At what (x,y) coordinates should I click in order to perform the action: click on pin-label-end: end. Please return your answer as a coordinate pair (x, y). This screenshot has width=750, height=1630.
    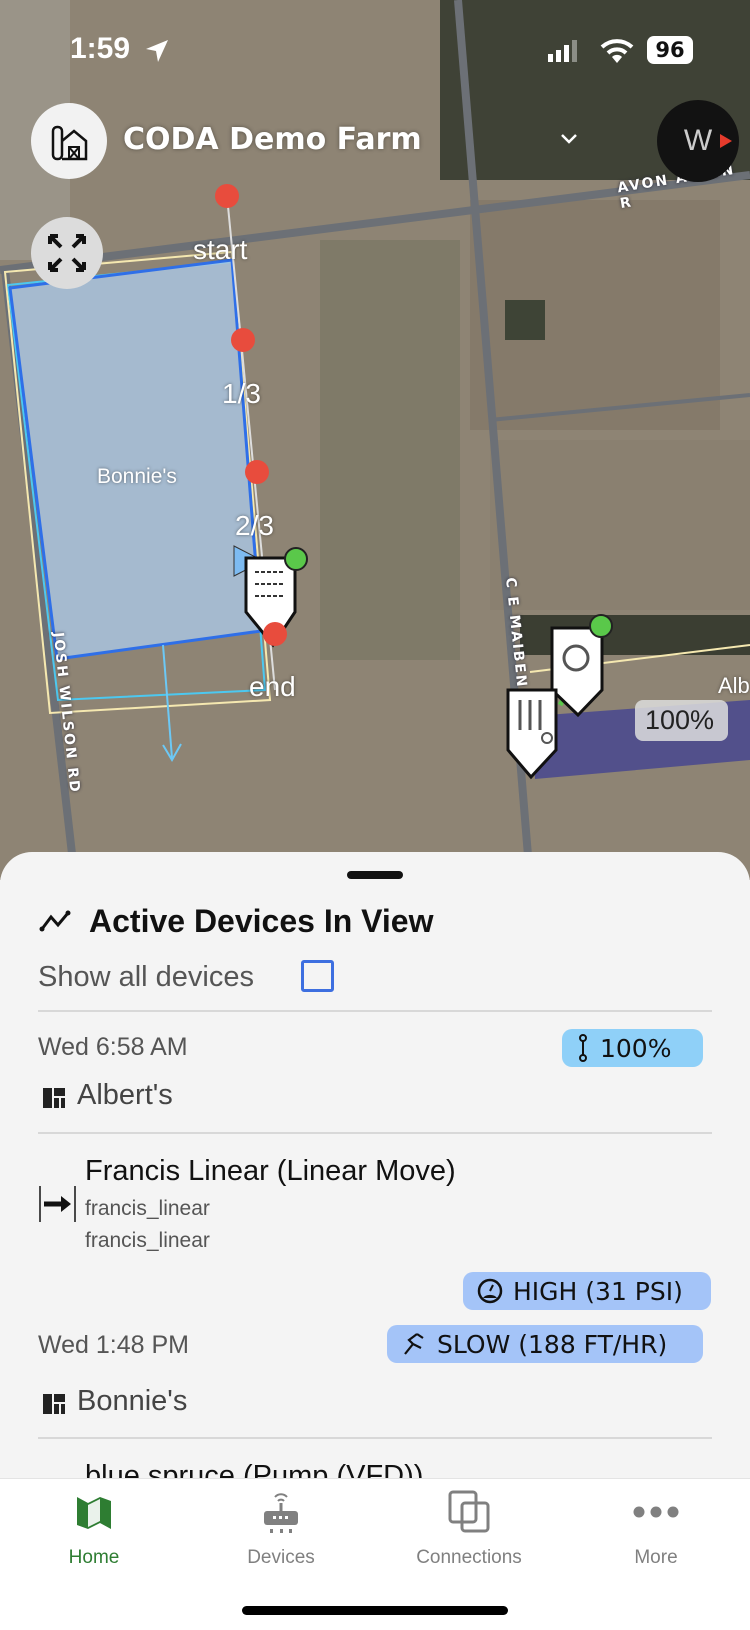
    Looking at the image, I should click on (272, 686).